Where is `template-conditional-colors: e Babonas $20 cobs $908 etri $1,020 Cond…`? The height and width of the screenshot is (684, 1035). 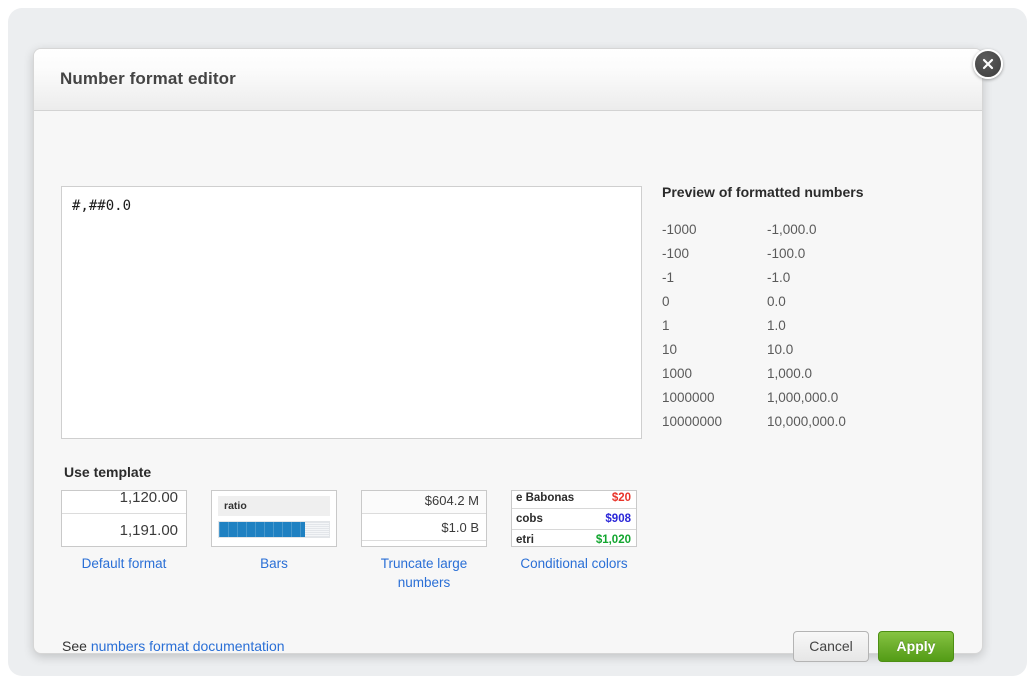 template-conditional-colors: e Babonas $20 cobs $908 etri $1,020 Cond… is located at coordinates (574, 541).